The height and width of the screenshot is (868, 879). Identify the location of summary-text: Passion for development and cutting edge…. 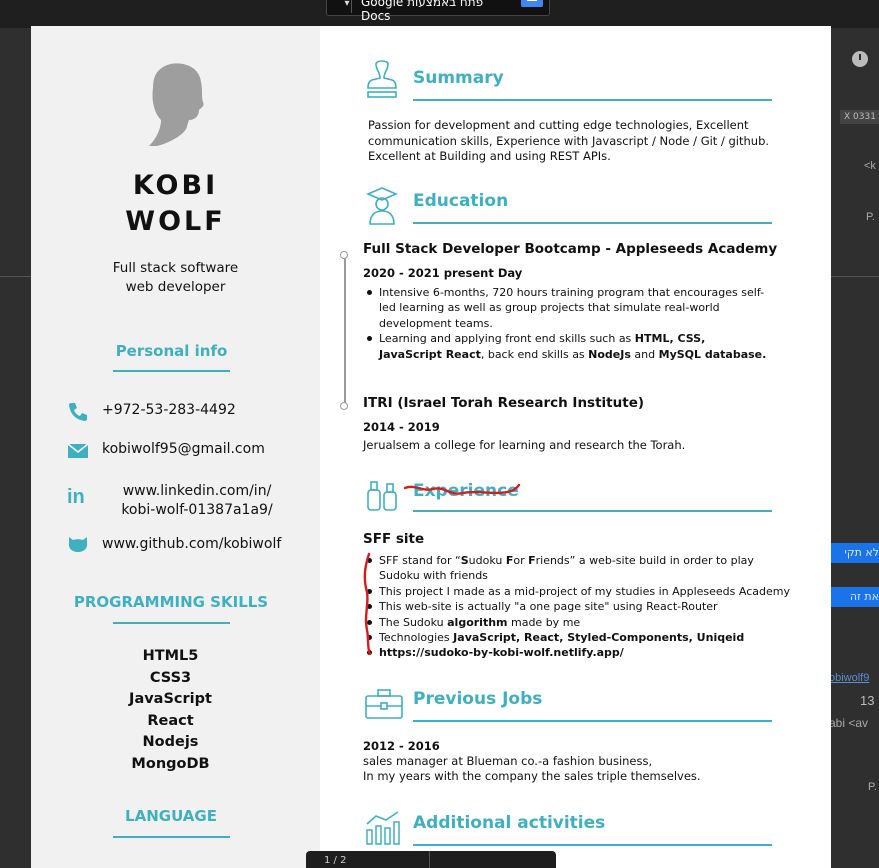
(569, 140).